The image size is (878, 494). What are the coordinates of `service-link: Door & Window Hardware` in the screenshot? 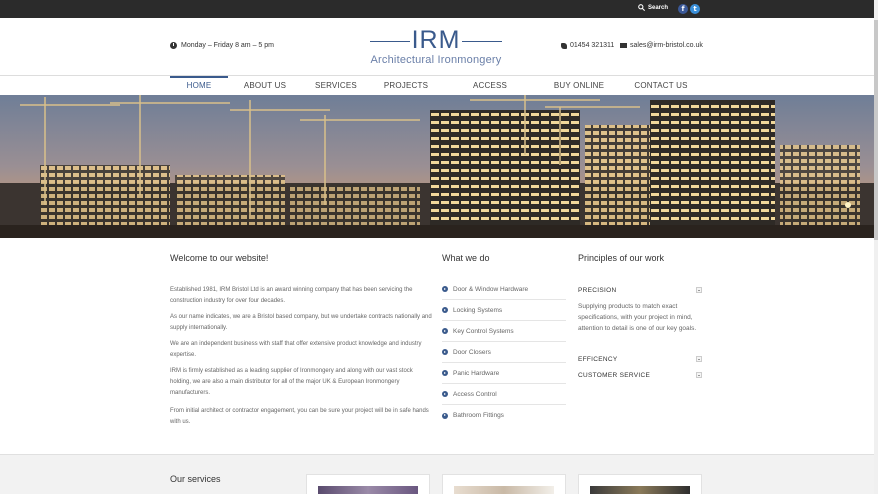 It's located at (504, 289).